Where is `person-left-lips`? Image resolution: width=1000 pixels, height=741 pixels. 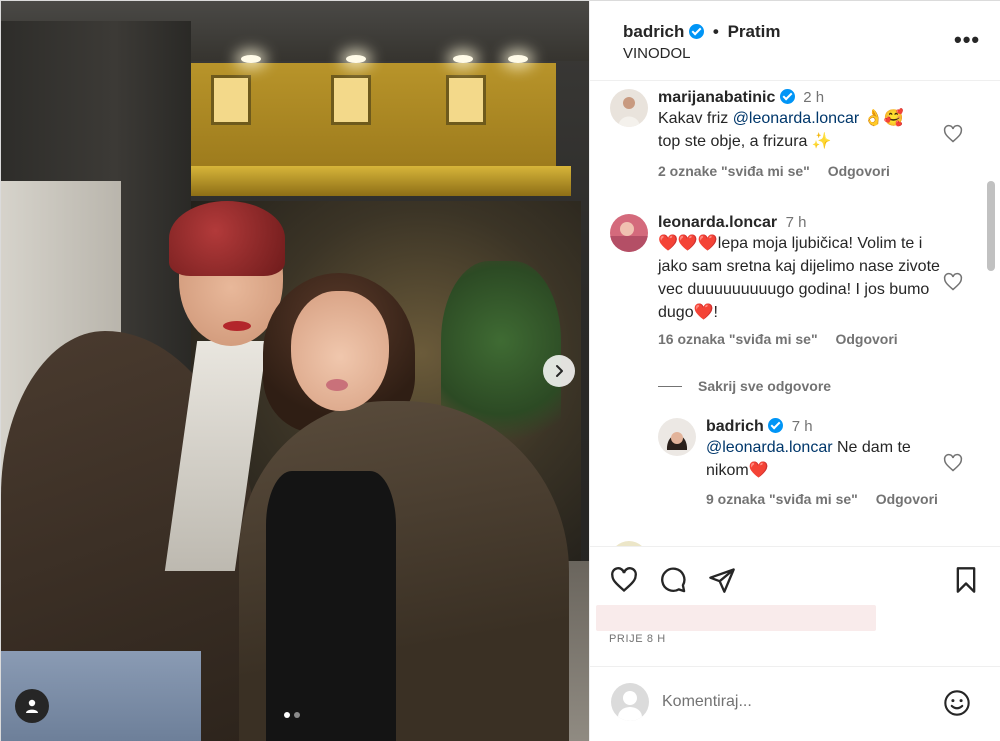
person-left-lips is located at coordinates (237, 326).